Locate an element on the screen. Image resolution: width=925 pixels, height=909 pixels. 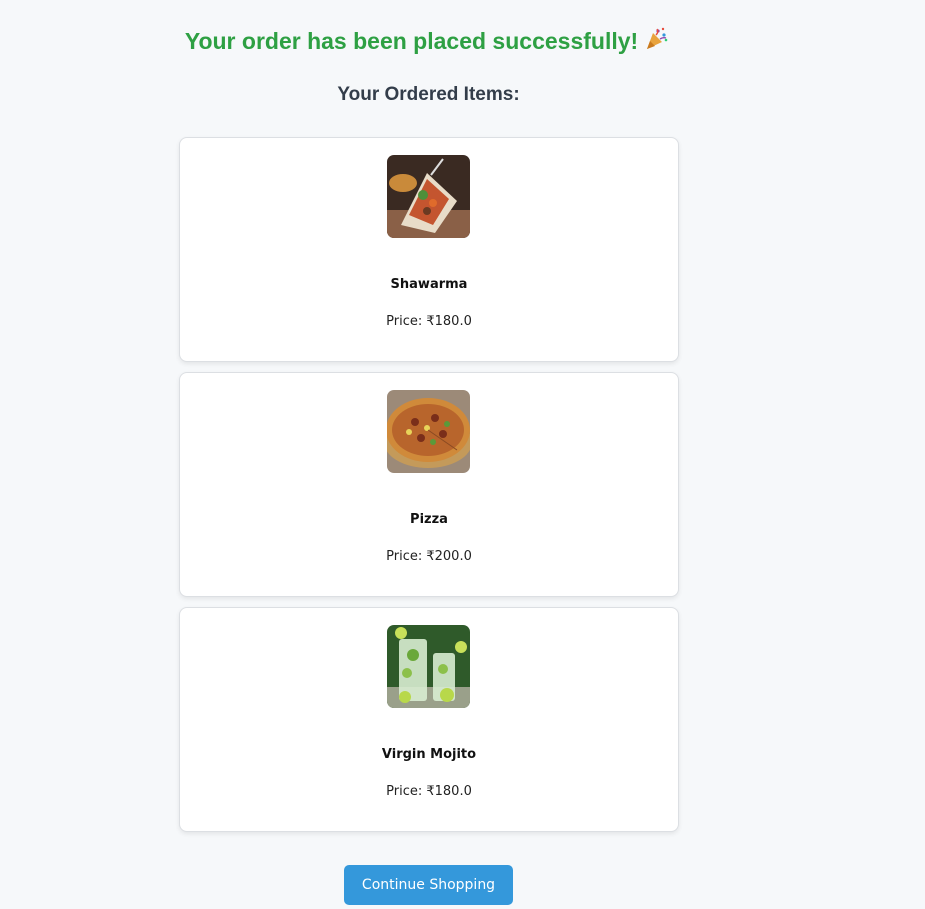
item-name: Pizza is located at coordinates (429, 519).